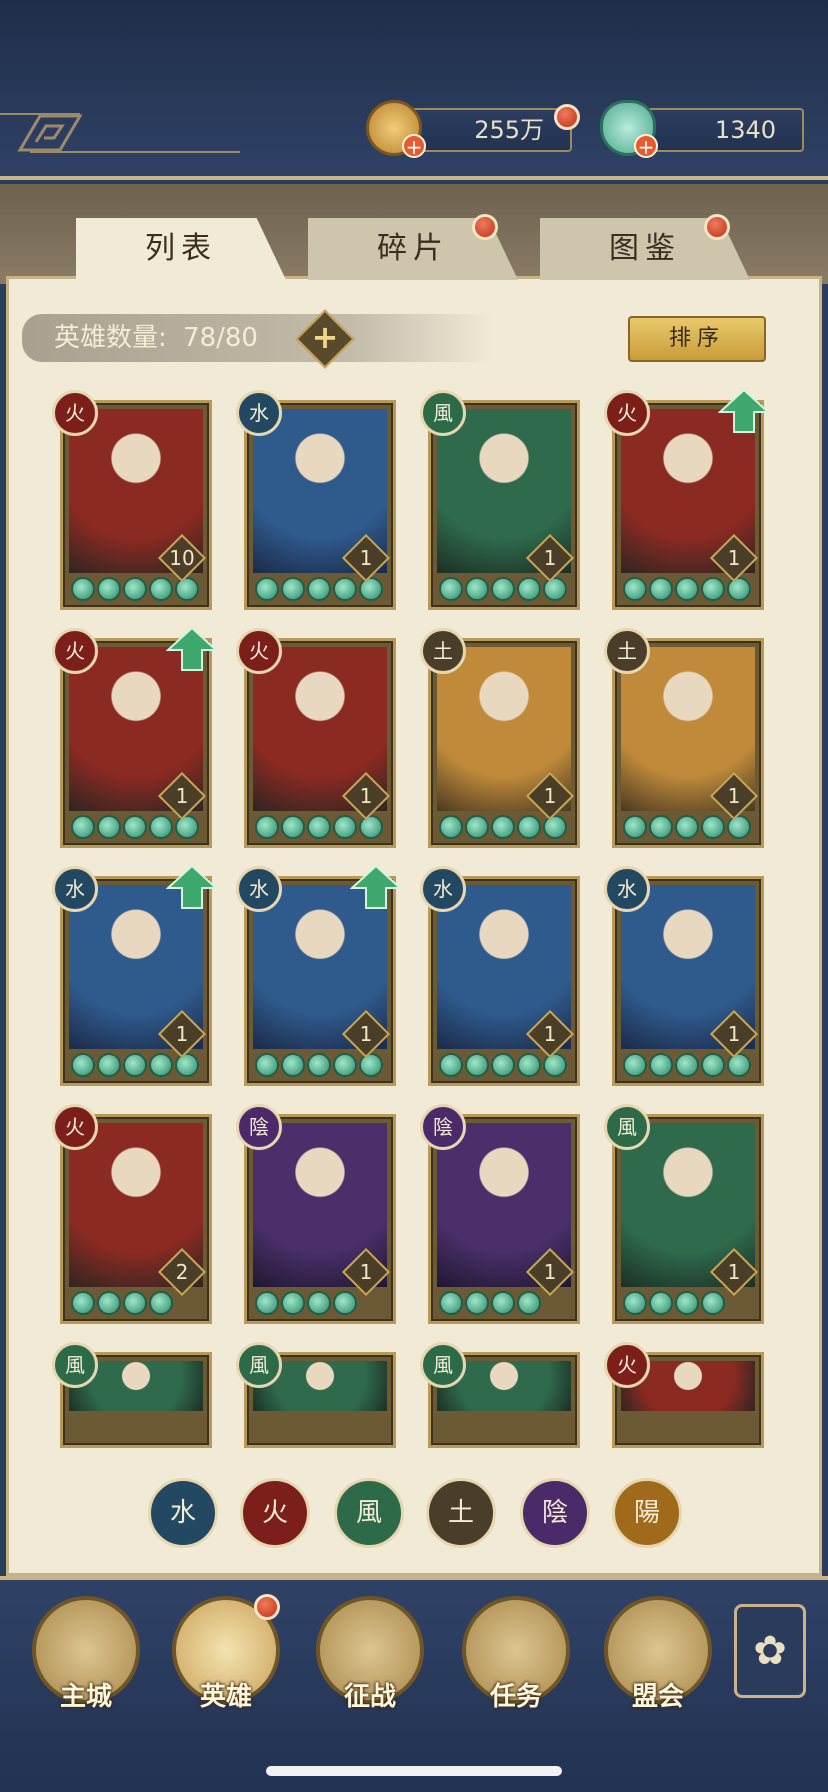  I want to click on add-gold-plus-icon: +, so click(414, 146).